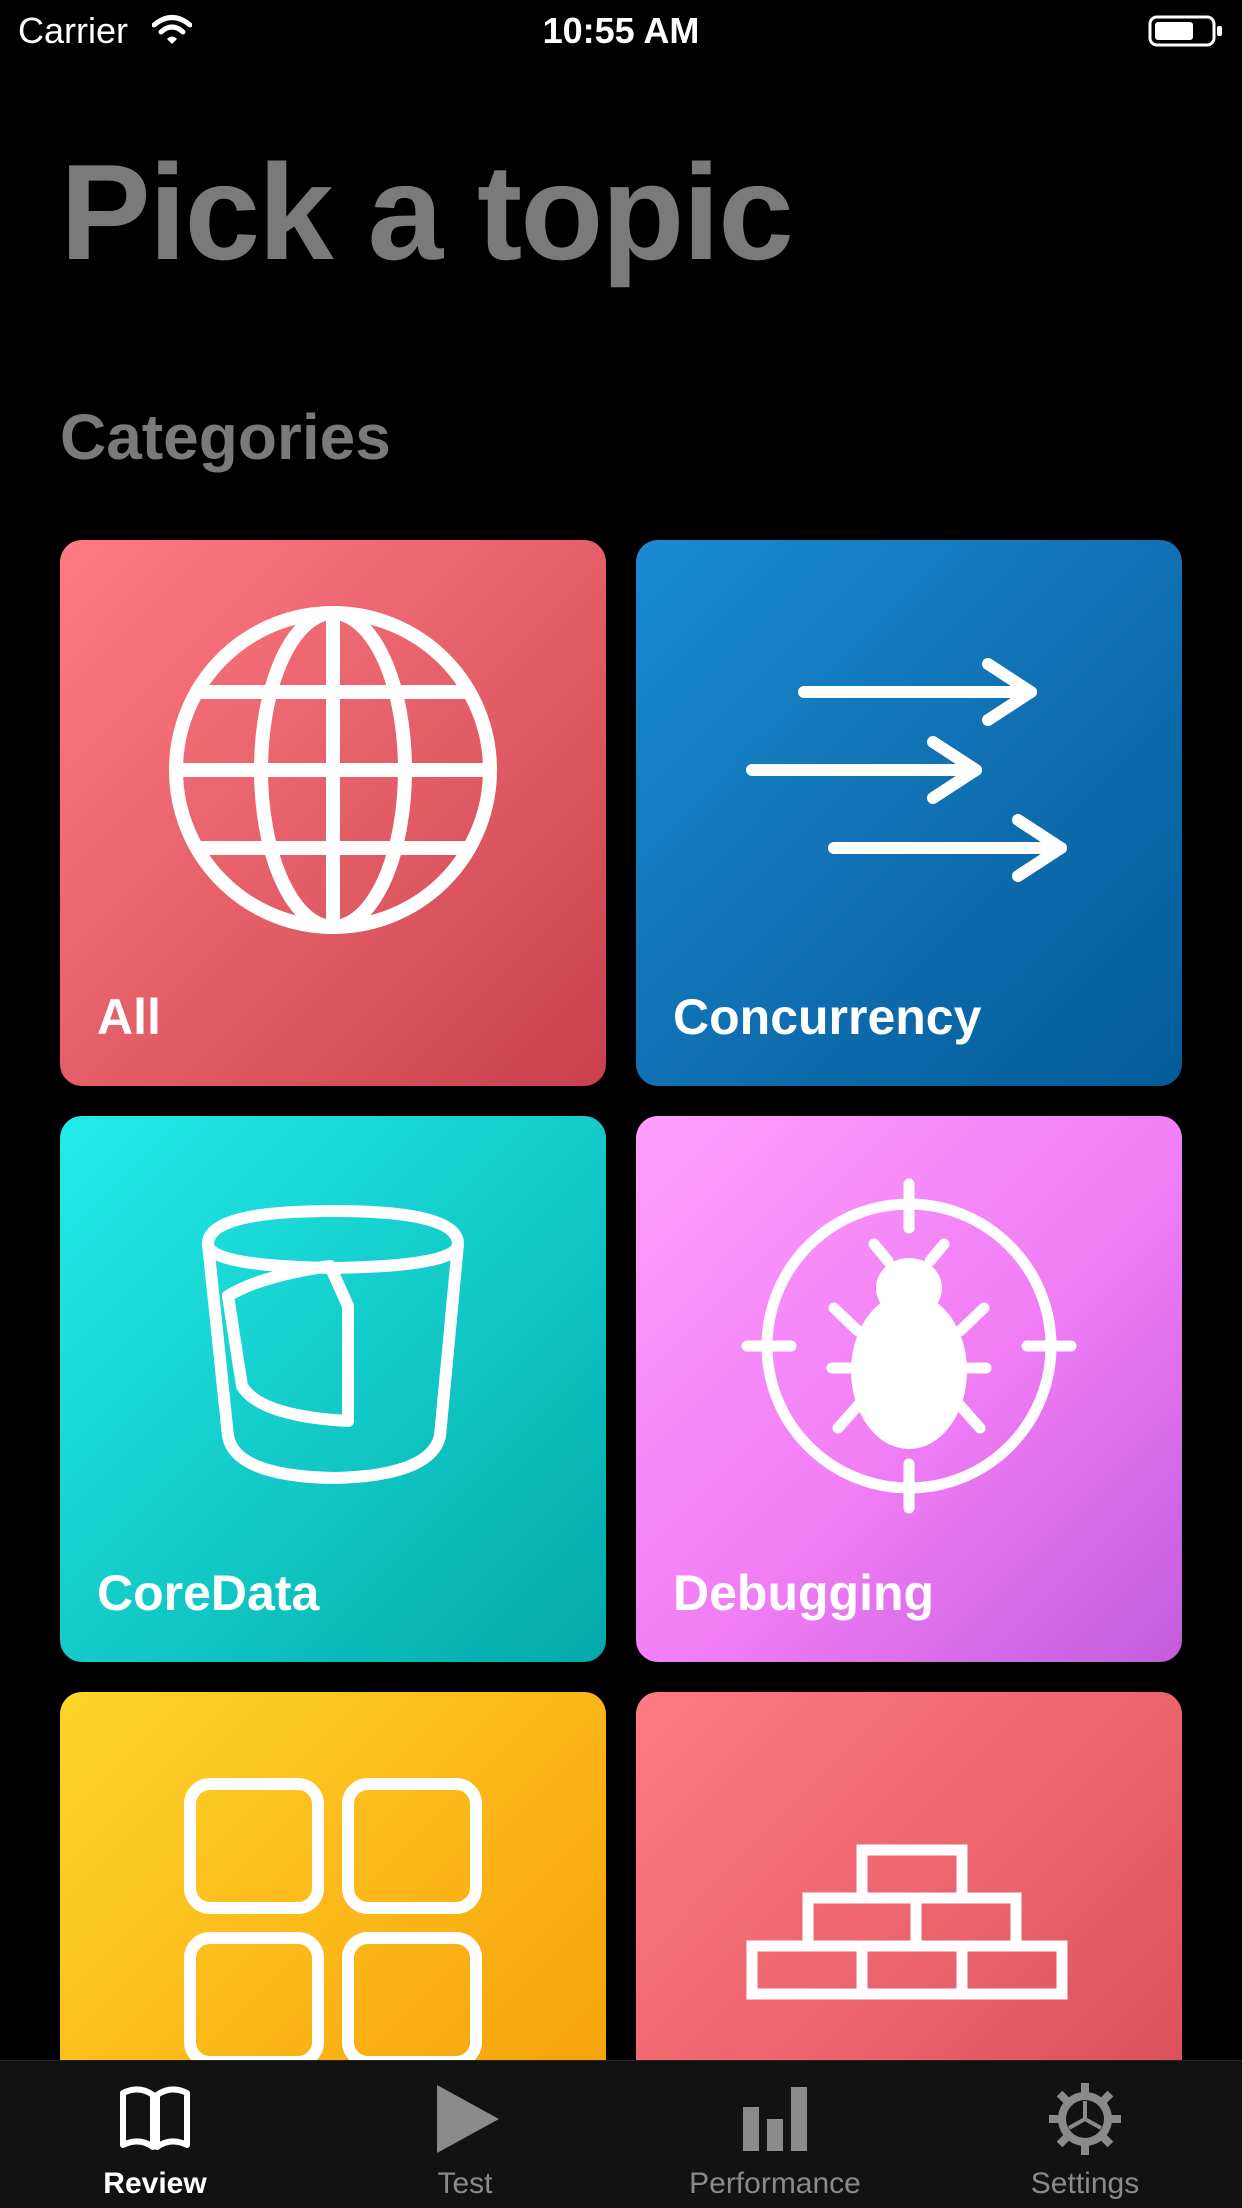 This screenshot has height=2208, width=1242. What do you see at coordinates (775, 2183) in the screenshot?
I see `tab-label: Performance` at bounding box center [775, 2183].